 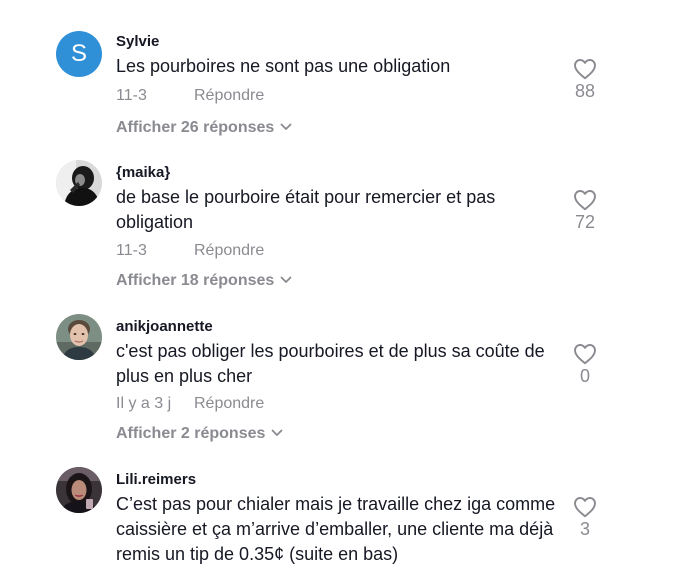 What do you see at coordinates (190, 404) in the screenshot?
I see `comment-meta: Il y a 3 j Répondre` at bounding box center [190, 404].